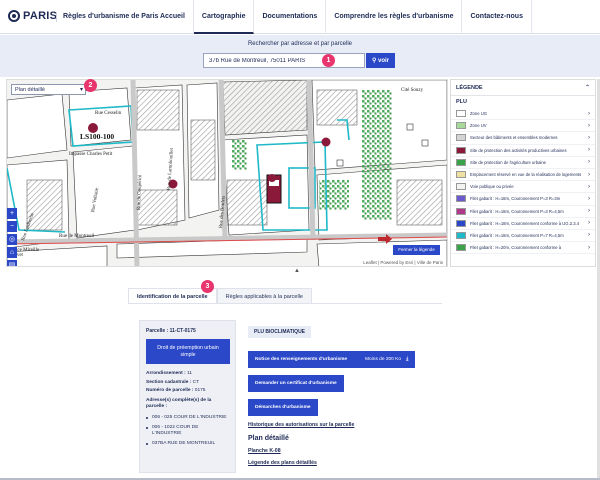  I want to click on zoom-in-button: +, so click(12, 213).